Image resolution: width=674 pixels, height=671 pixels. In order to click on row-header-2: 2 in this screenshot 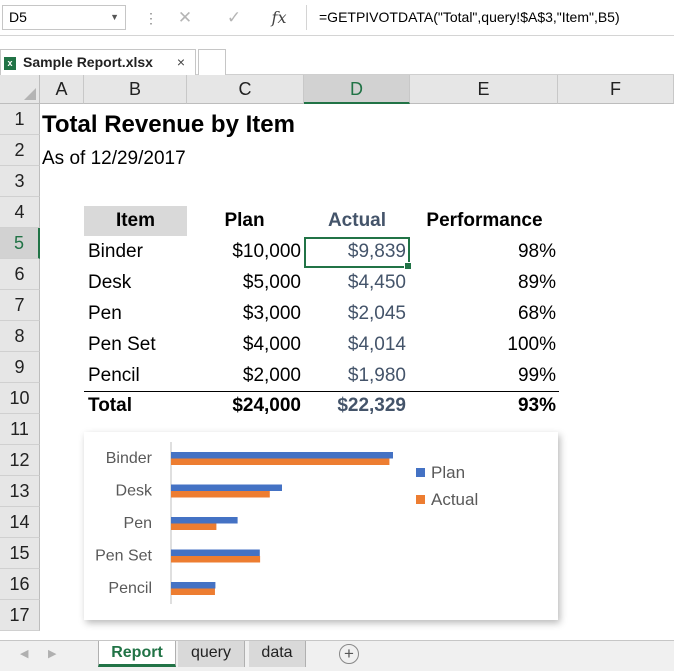, I will do `click(20, 150)`.